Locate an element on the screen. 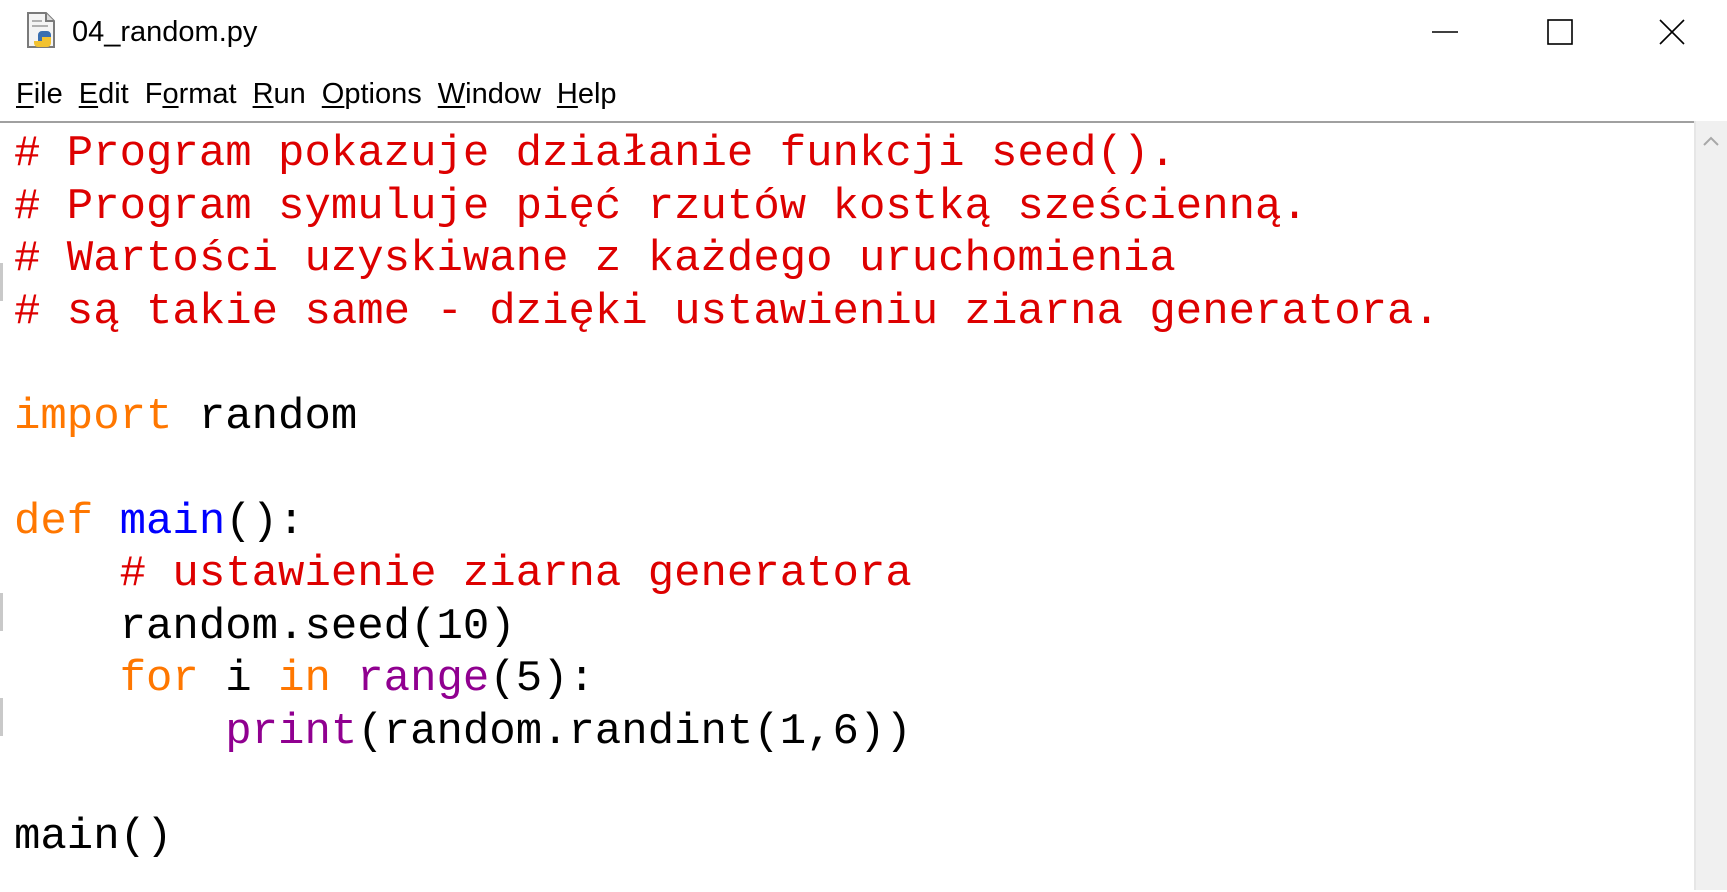 Image resolution: width=1727 pixels, height=892 pixels. close-button is located at coordinates (1672, 32).